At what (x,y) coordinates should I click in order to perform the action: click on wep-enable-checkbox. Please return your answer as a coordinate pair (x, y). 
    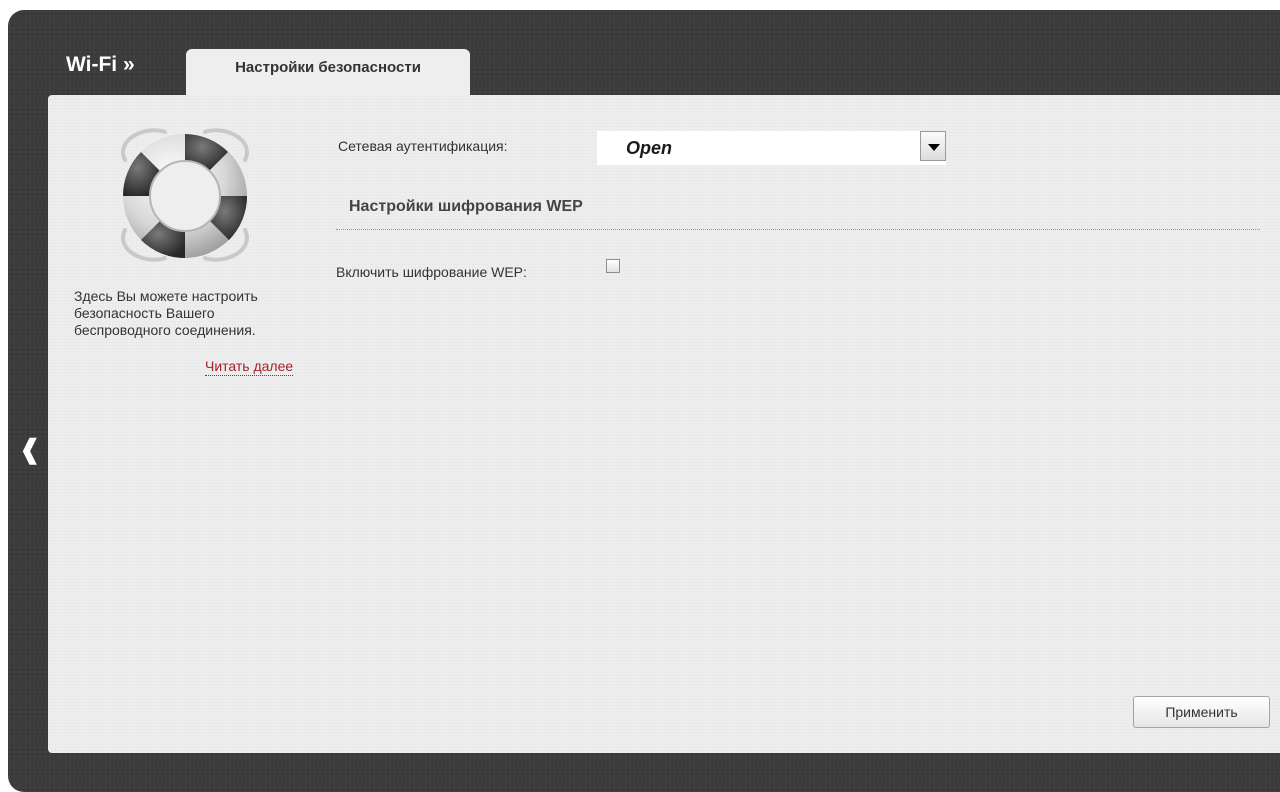
    Looking at the image, I should click on (613, 266).